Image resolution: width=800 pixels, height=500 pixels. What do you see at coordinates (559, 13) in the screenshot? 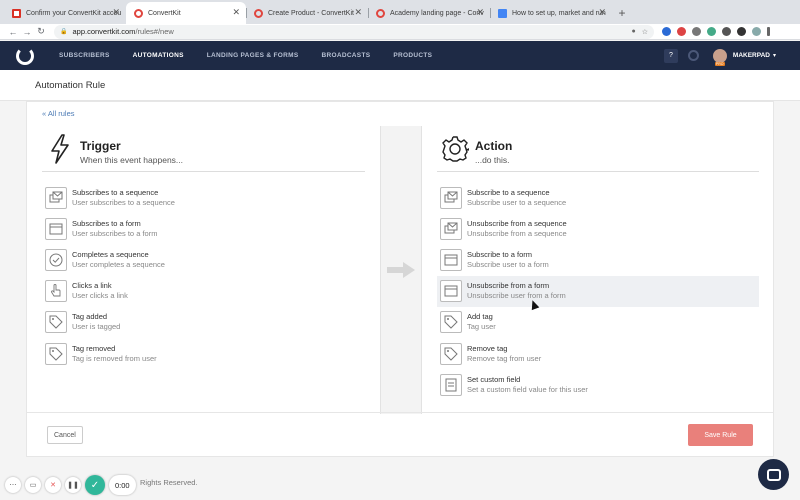
I see `tab-label: How to set up, market and run` at bounding box center [559, 13].